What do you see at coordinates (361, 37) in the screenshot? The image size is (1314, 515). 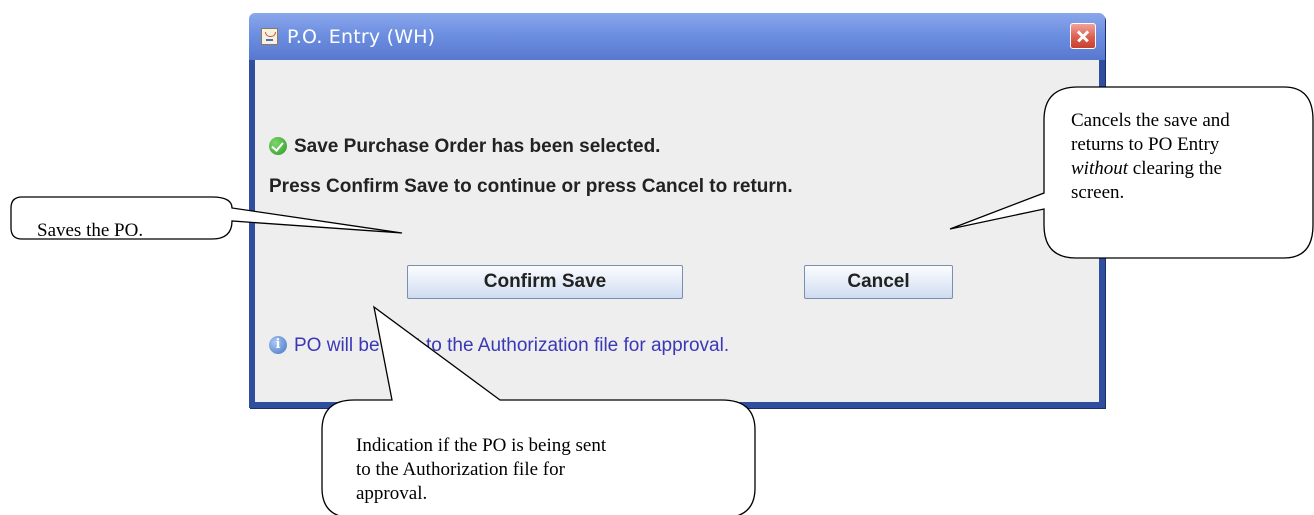 I see `dialog-title: P.O. Entry (WH)` at bounding box center [361, 37].